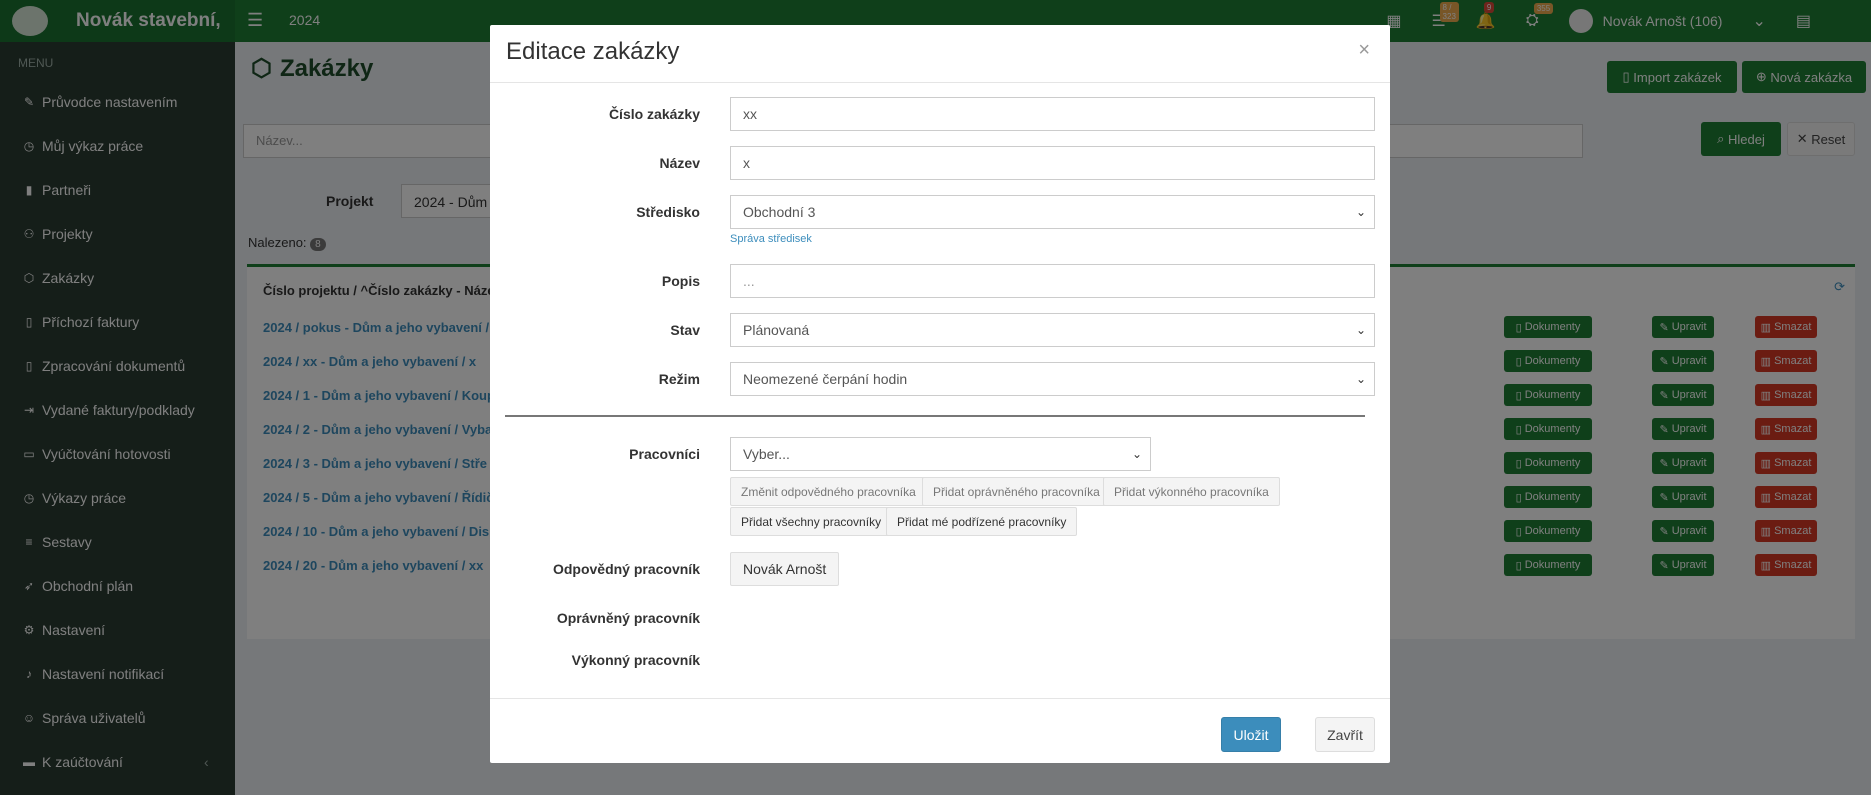 The height and width of the screenshot is (795, 1871). What do you see at coordinates (940, 454) in the screenshot?
I see `pracovnici-select: Vyber... ⌄` at bounding box center [940, 454].